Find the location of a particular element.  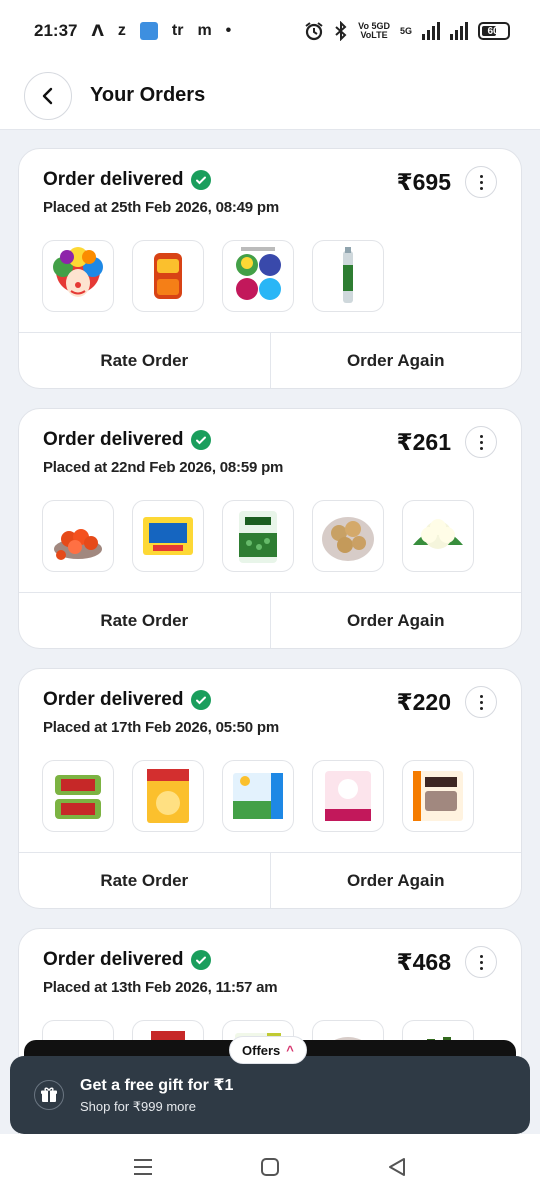

page-title: Your Orders is located at coordinates (148, 95).